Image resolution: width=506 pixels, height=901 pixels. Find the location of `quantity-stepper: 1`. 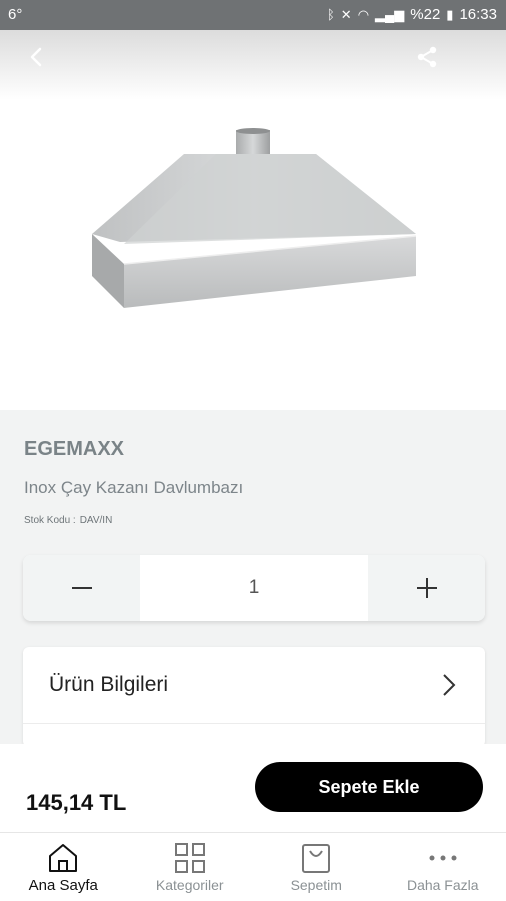

quantity-stepper: 1 is located at coordinates (254, 588).